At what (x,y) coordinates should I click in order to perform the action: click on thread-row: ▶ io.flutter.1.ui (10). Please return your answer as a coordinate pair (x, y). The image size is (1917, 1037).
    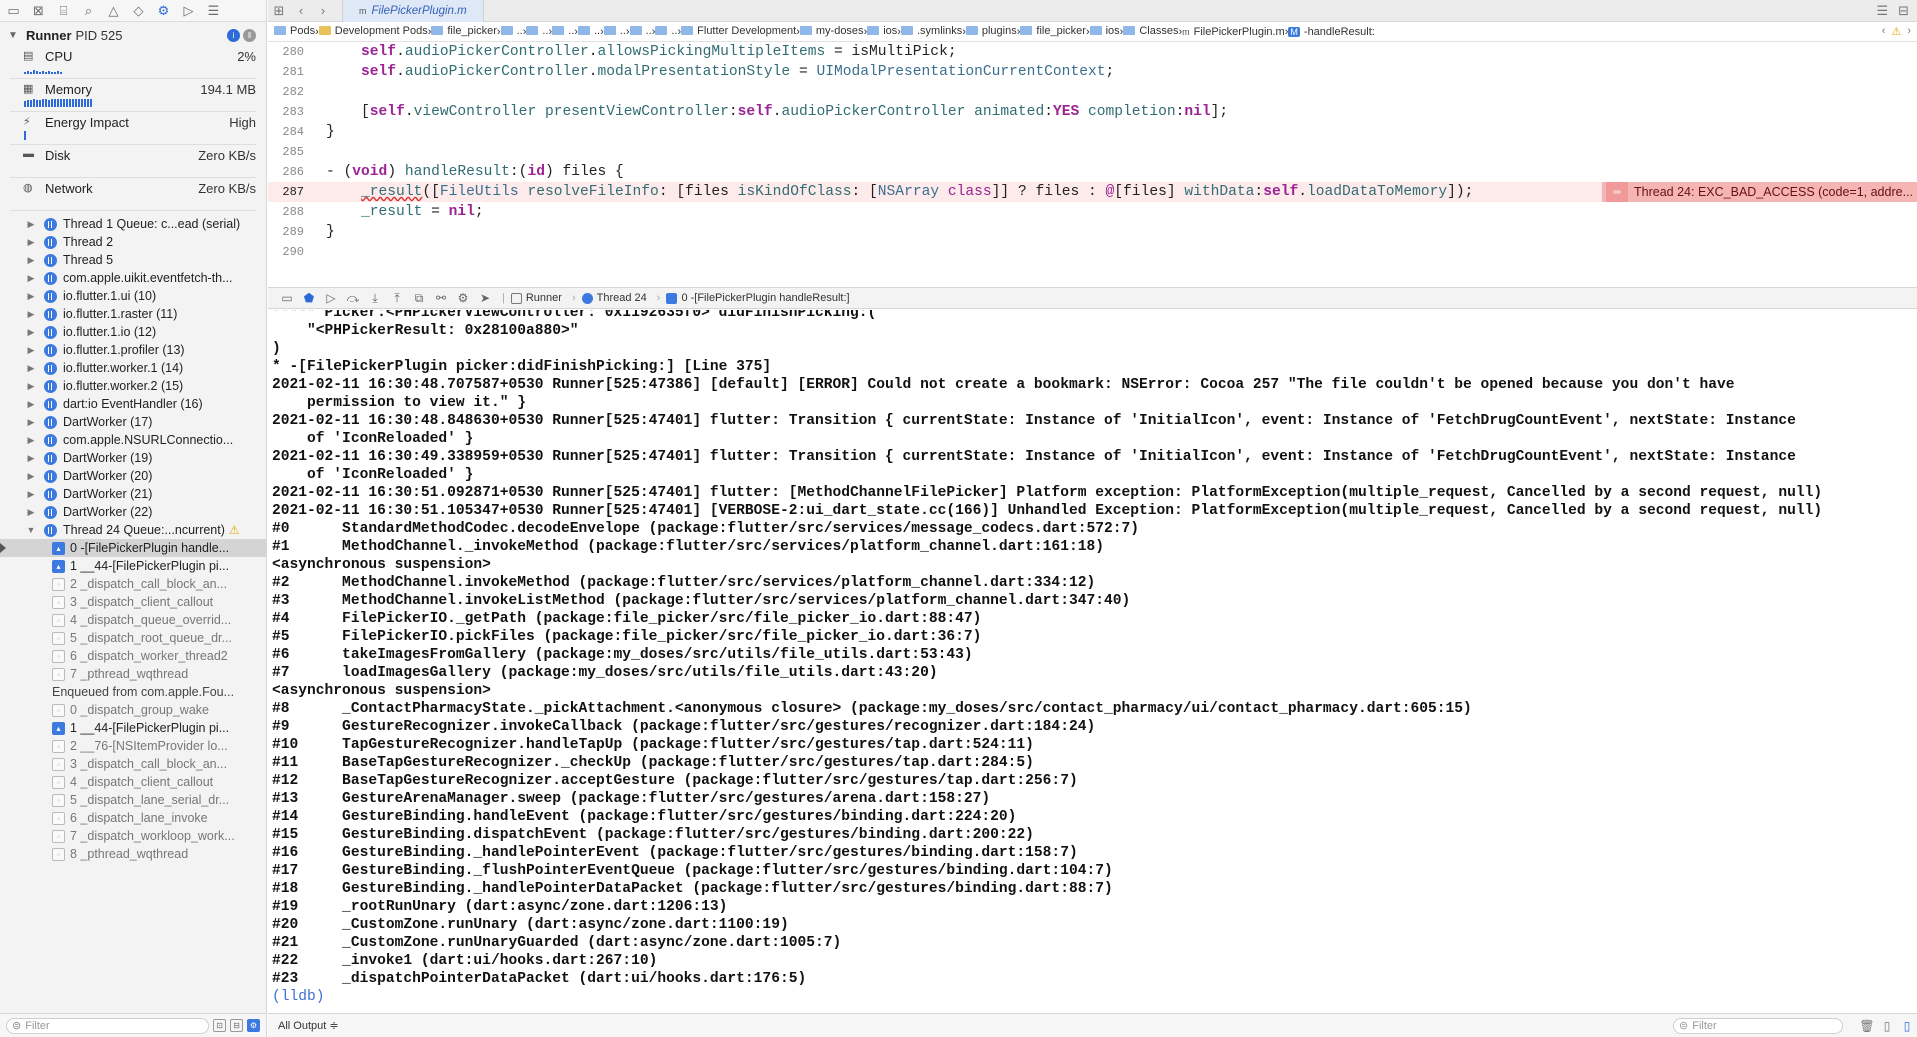
    Looking at the image, I should click on (133, 296).